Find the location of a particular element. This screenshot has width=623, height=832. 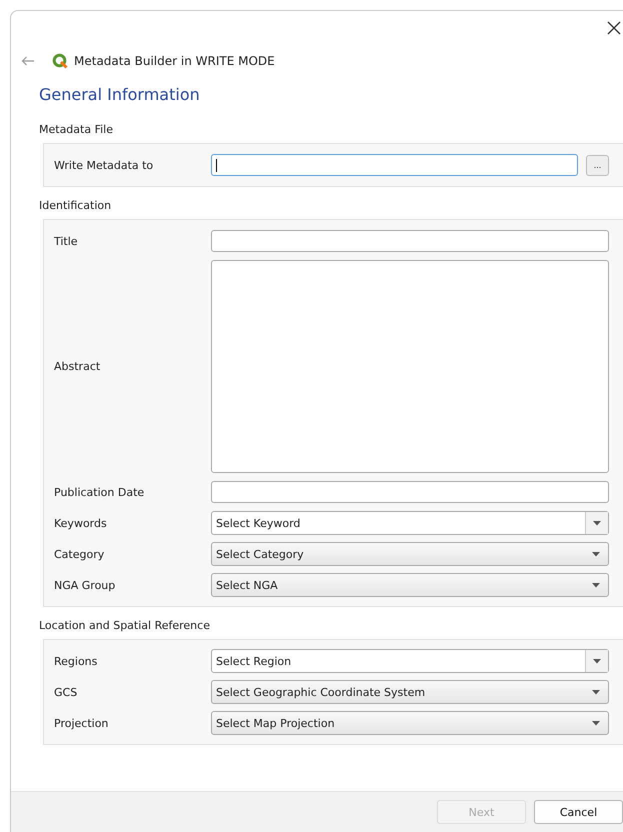

field-label: Abstract is located at coordinates (78, 366).